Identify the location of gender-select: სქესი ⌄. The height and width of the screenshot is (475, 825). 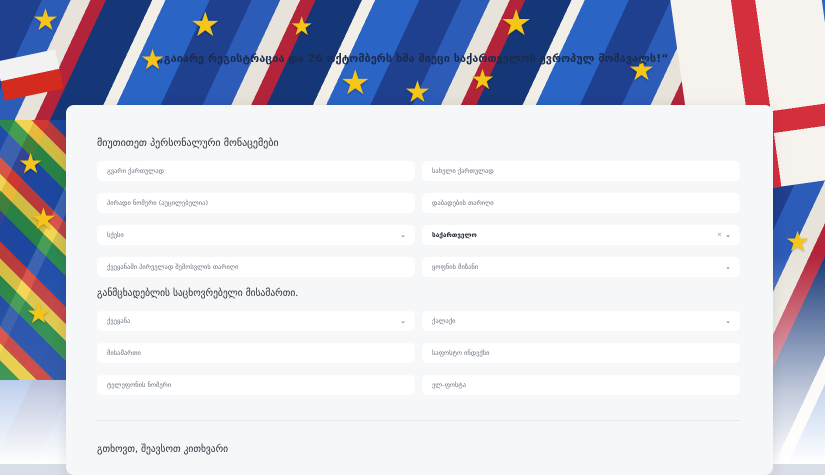
(256, 235).